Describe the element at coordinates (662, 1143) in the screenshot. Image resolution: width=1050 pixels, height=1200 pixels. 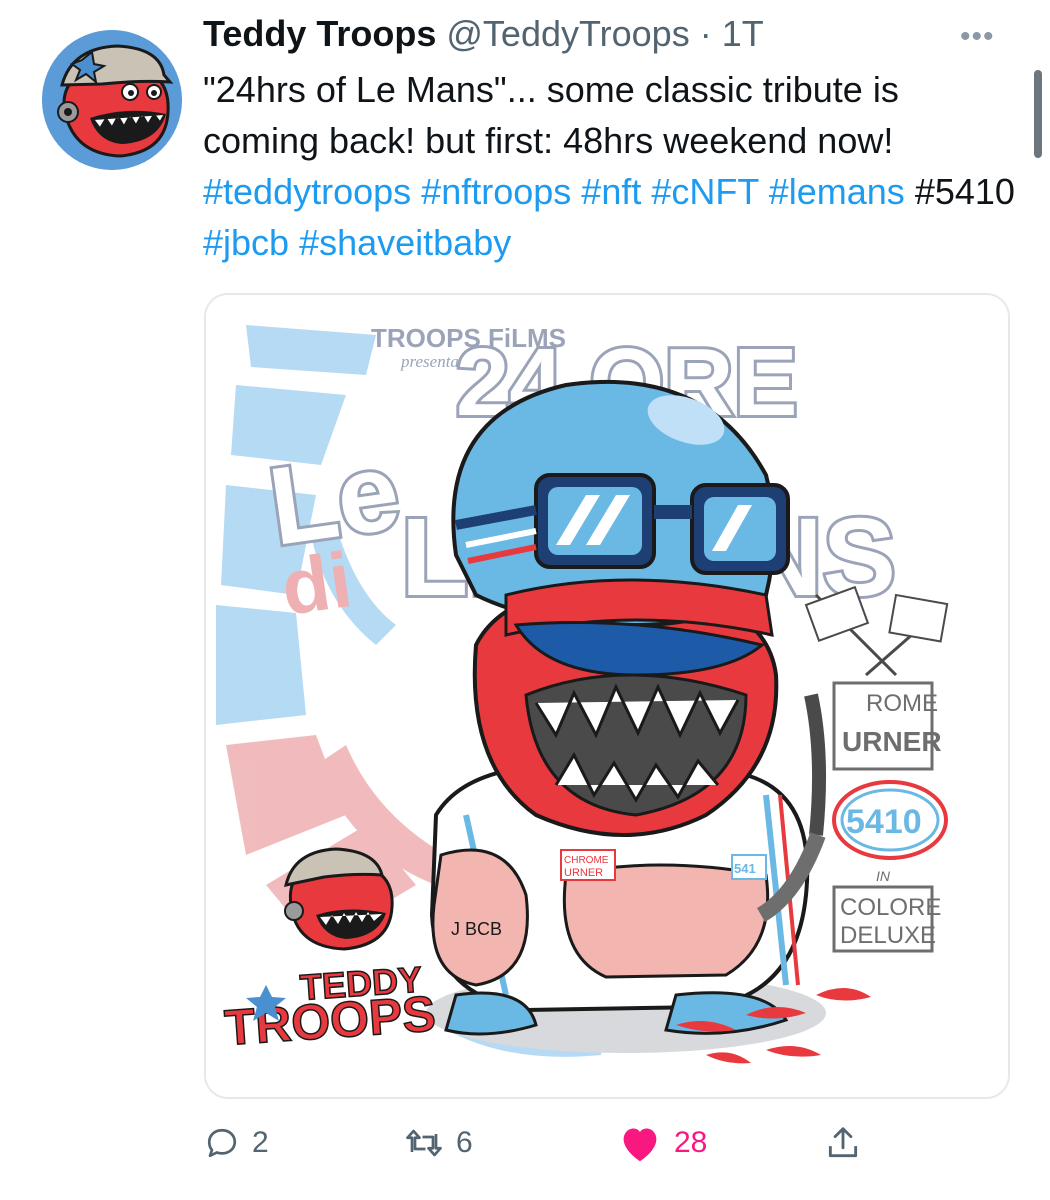
I see `like-button: 28` at that location.